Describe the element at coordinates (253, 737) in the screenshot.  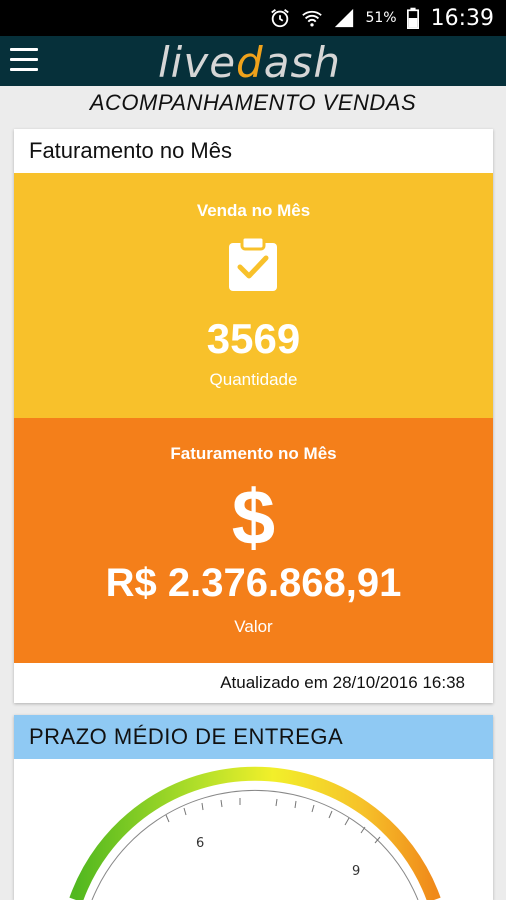
I see `prazo-card-header: PRAZO MÉDIO DE ENTREGA` at that location.